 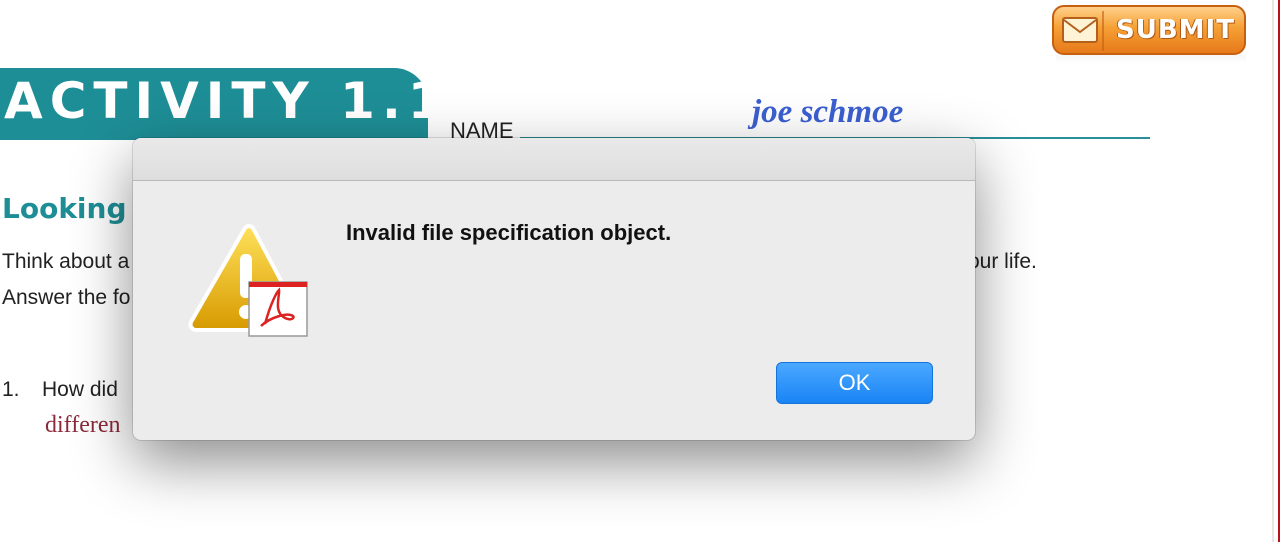 I want to click on name-field: joe schmoe, so click(x=827, y=112).